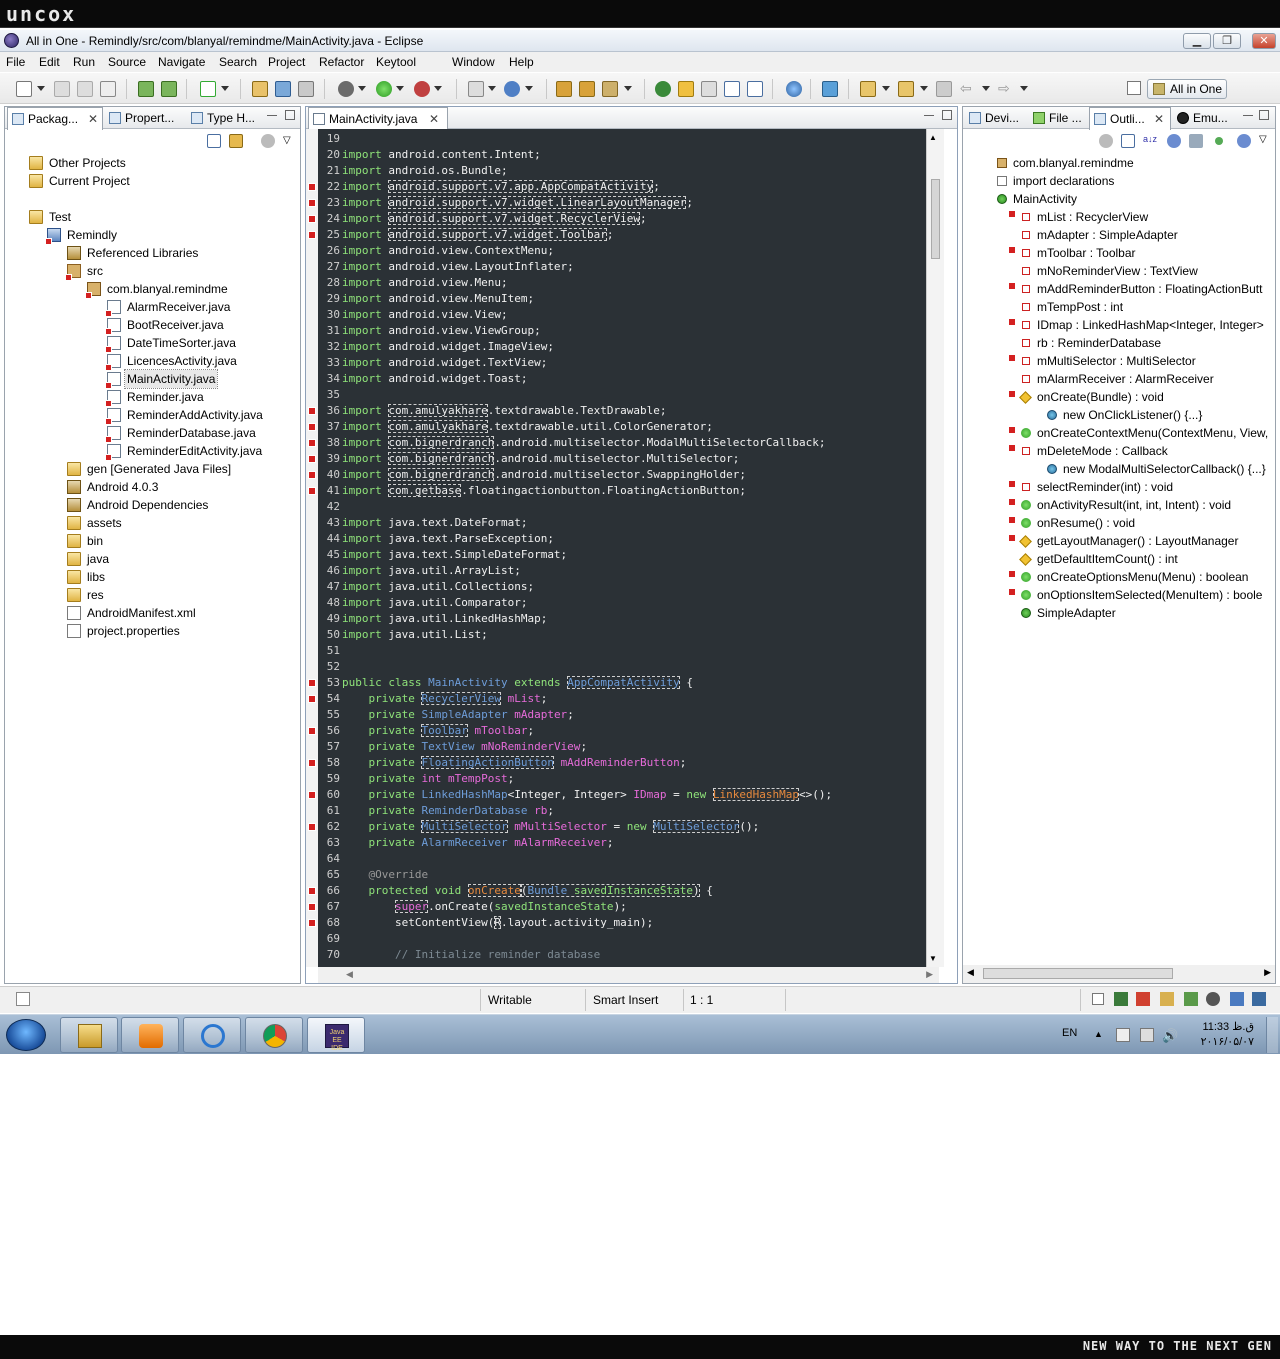  Describe the element at coordinates (1150, 141) in the screenshot. I see `sort-icon: a↓z` at that location.